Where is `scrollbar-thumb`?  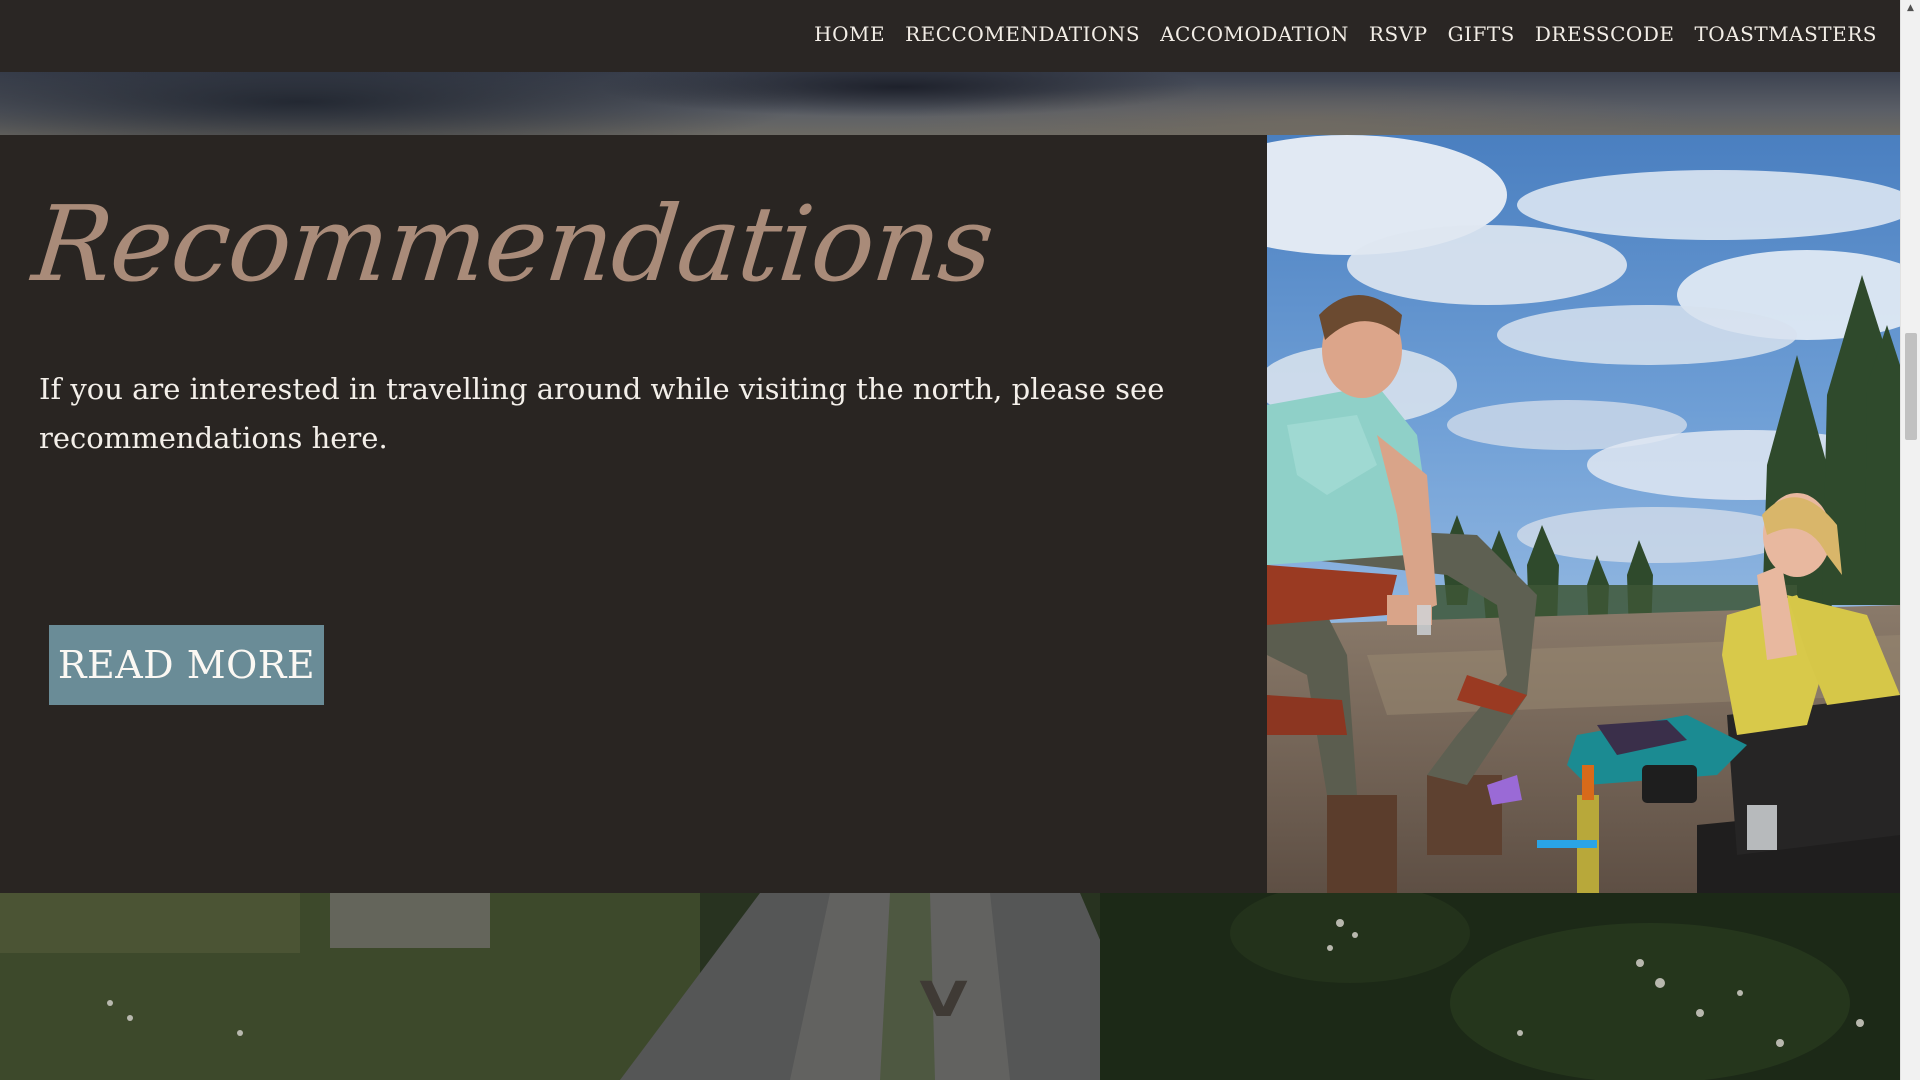
scrollbar-thumb is located at coordinates (1911, 386).